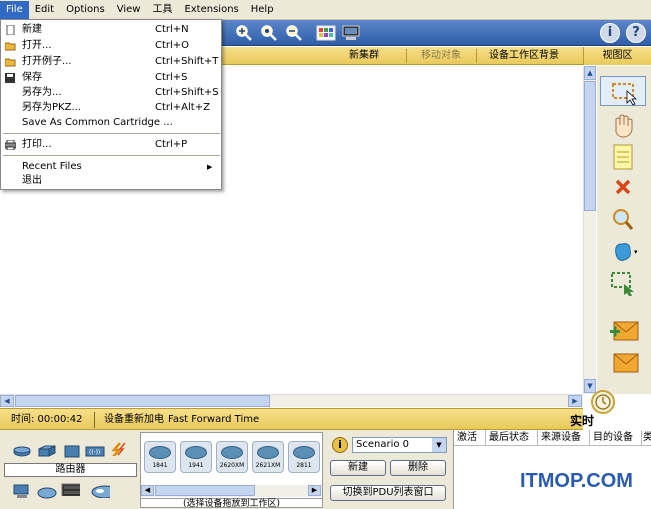 The width and height of the screenshot is (651, 509). I want to click on scenario-panel: i Scenario 0 ▼ 新建 删除 切换到PDU列表窗口, so click(388, 470).